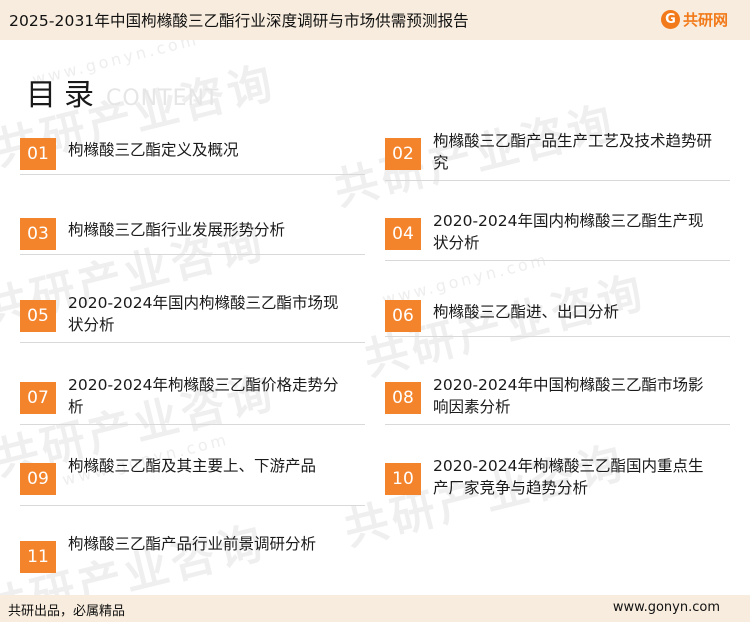  Describe the element at coordinates (568, 477) in the screenshot. I see `toc-item-label: 2020-2024年枸橼酸三乙酯国内重点生产厂家竞争与趋势分析` at that location.